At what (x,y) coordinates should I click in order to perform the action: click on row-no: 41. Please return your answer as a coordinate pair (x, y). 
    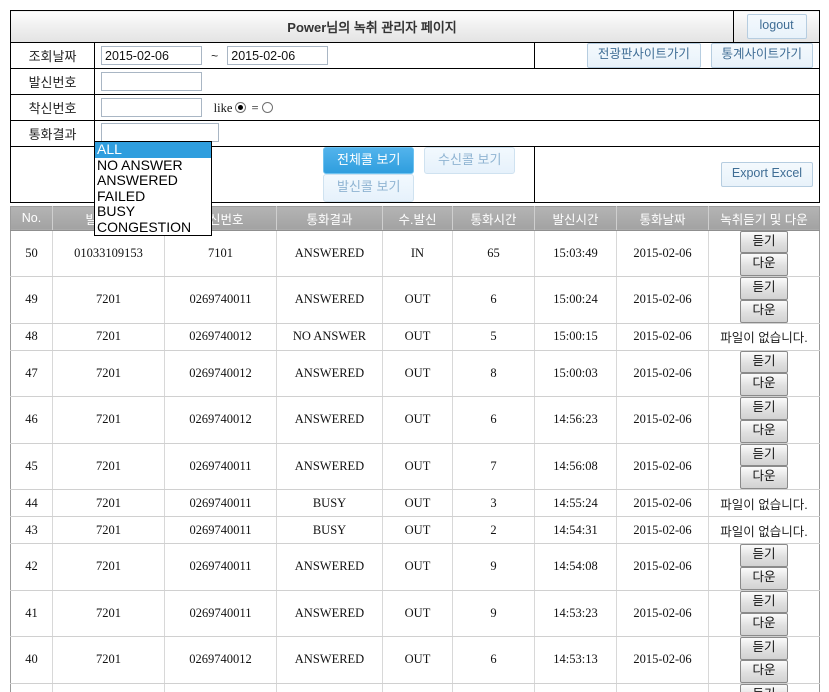
    Looking at the image, I should click on (31, 614).